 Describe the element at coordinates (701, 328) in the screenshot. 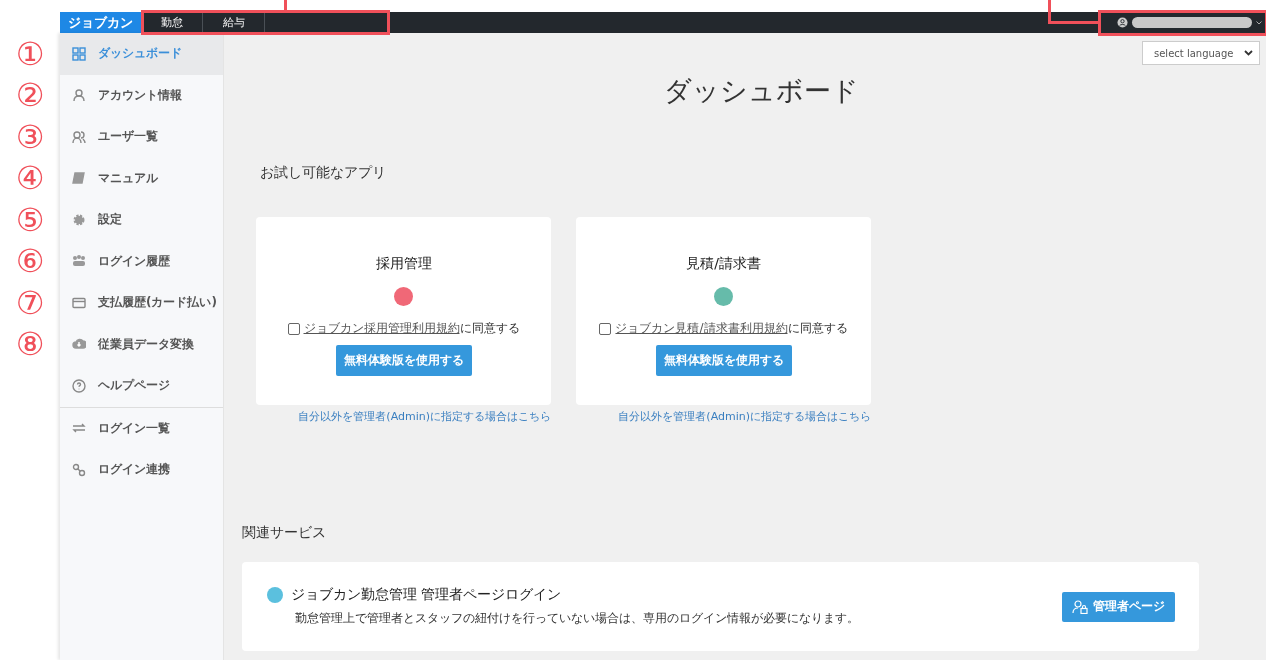

I see `terms-link: ジョブカン見積/請求書利用規約` at that location.